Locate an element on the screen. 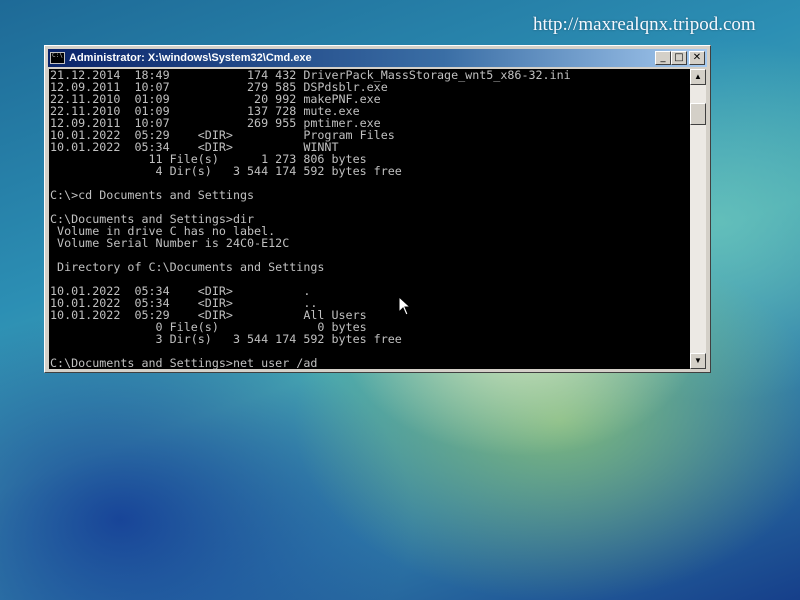 This screenshot has height=600, width=800. scroll-down-button: ▼ is located at coordinates (698, 361).